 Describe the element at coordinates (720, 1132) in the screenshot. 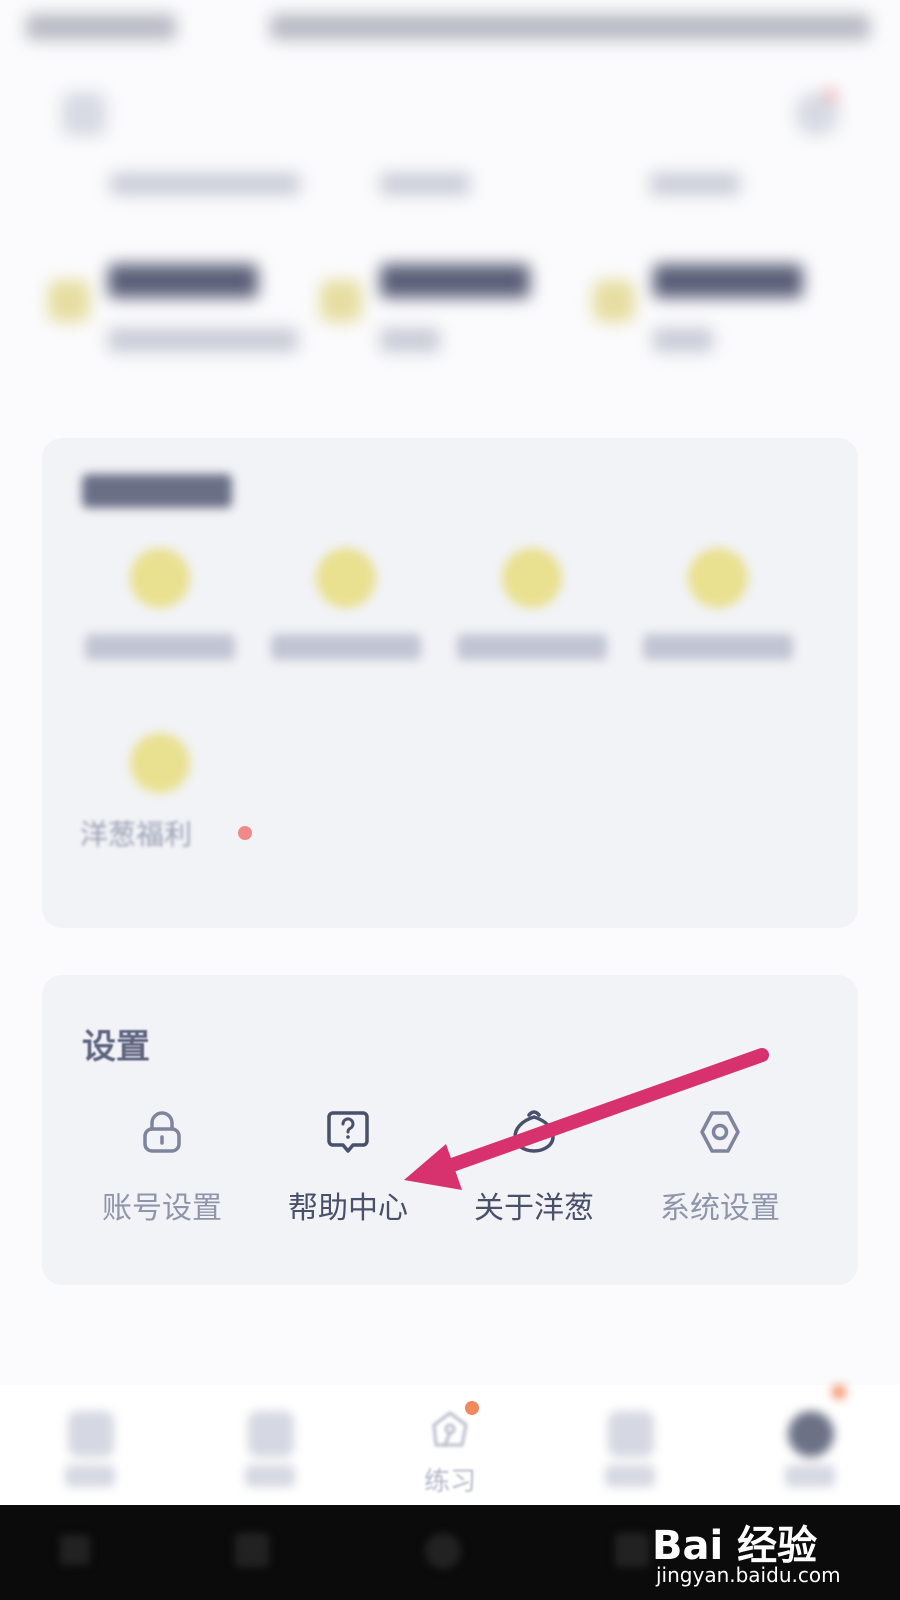

I see `gear-icon` at that location.